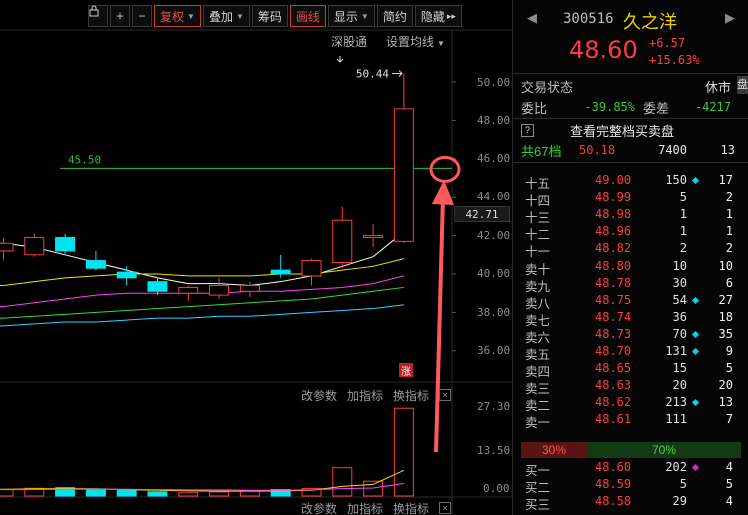 The height and width of the screenshot is (515, 748). I want to click on bid-row: 买二 48.59 5 5, so click(633, 485).